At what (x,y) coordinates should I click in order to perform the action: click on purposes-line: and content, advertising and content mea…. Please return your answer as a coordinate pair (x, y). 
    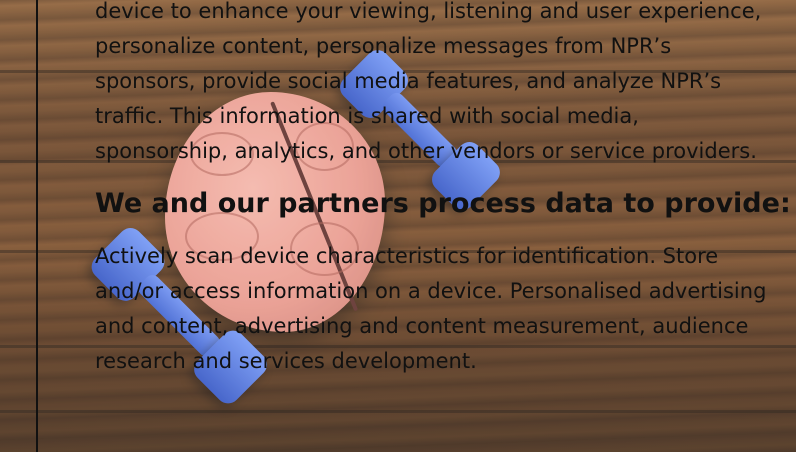
    Looking at the image, I should click on (422, 326).